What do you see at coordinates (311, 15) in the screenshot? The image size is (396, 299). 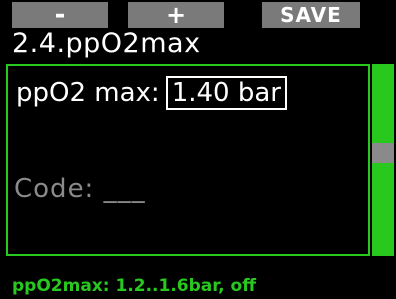 I see `save-button: SAVE` at bounding box center [311, 15].